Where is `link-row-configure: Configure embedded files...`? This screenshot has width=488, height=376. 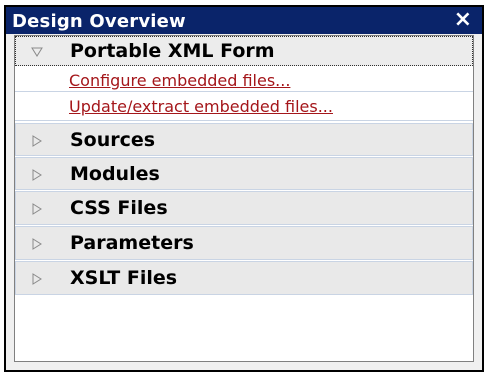 link-row-configure: Configure embedded files... is located at coordinates (244, 79).